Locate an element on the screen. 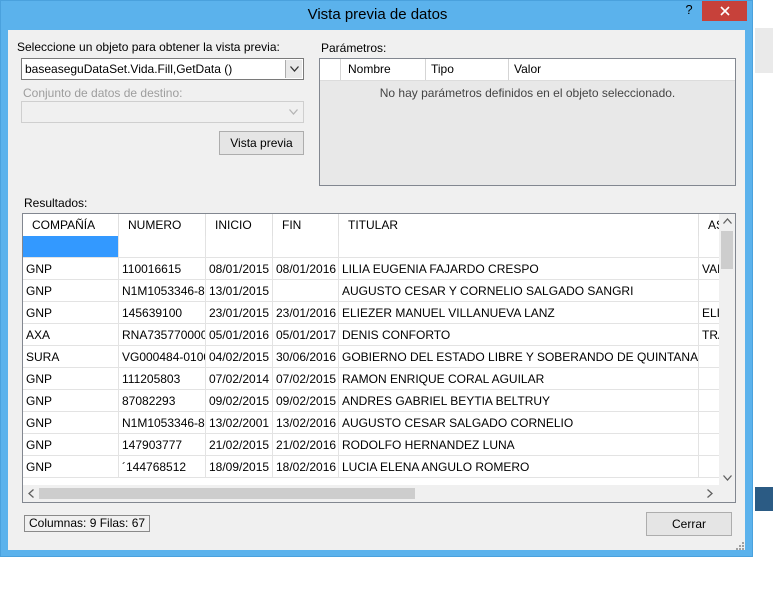 The width and height of the screenshot is (773, 591). source-select: baseaseguDataSet.Vida.Fill,GetData () is located at coordinates (162, 69).